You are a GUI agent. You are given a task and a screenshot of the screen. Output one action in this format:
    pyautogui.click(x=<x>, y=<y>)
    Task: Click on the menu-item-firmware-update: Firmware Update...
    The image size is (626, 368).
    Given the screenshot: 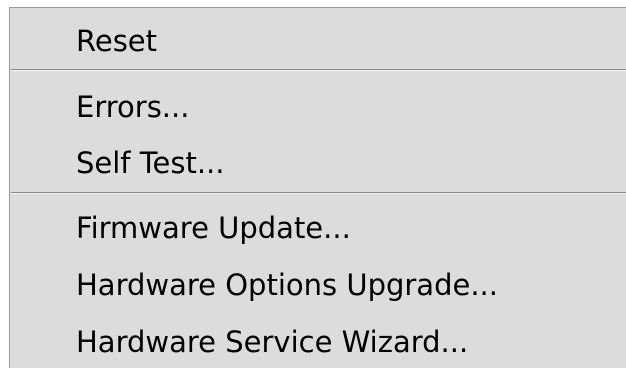 What is the action you would take?
    pyautogui.click(x=213, y=228)
    